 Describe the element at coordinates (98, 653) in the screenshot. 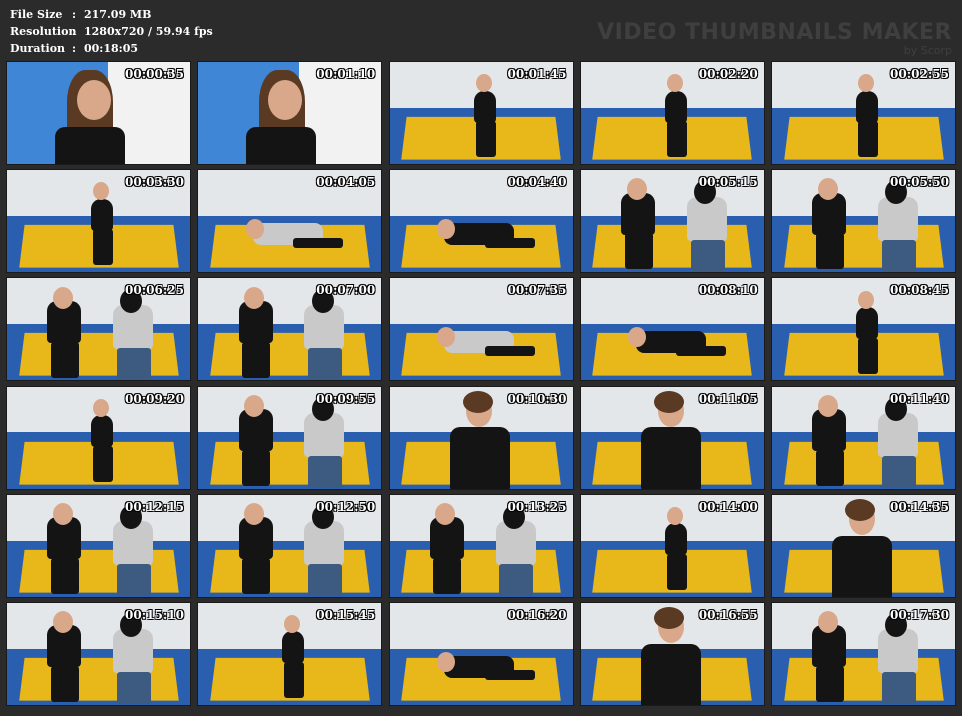

I see `video-thumbnail: 00:15:10` at that location.